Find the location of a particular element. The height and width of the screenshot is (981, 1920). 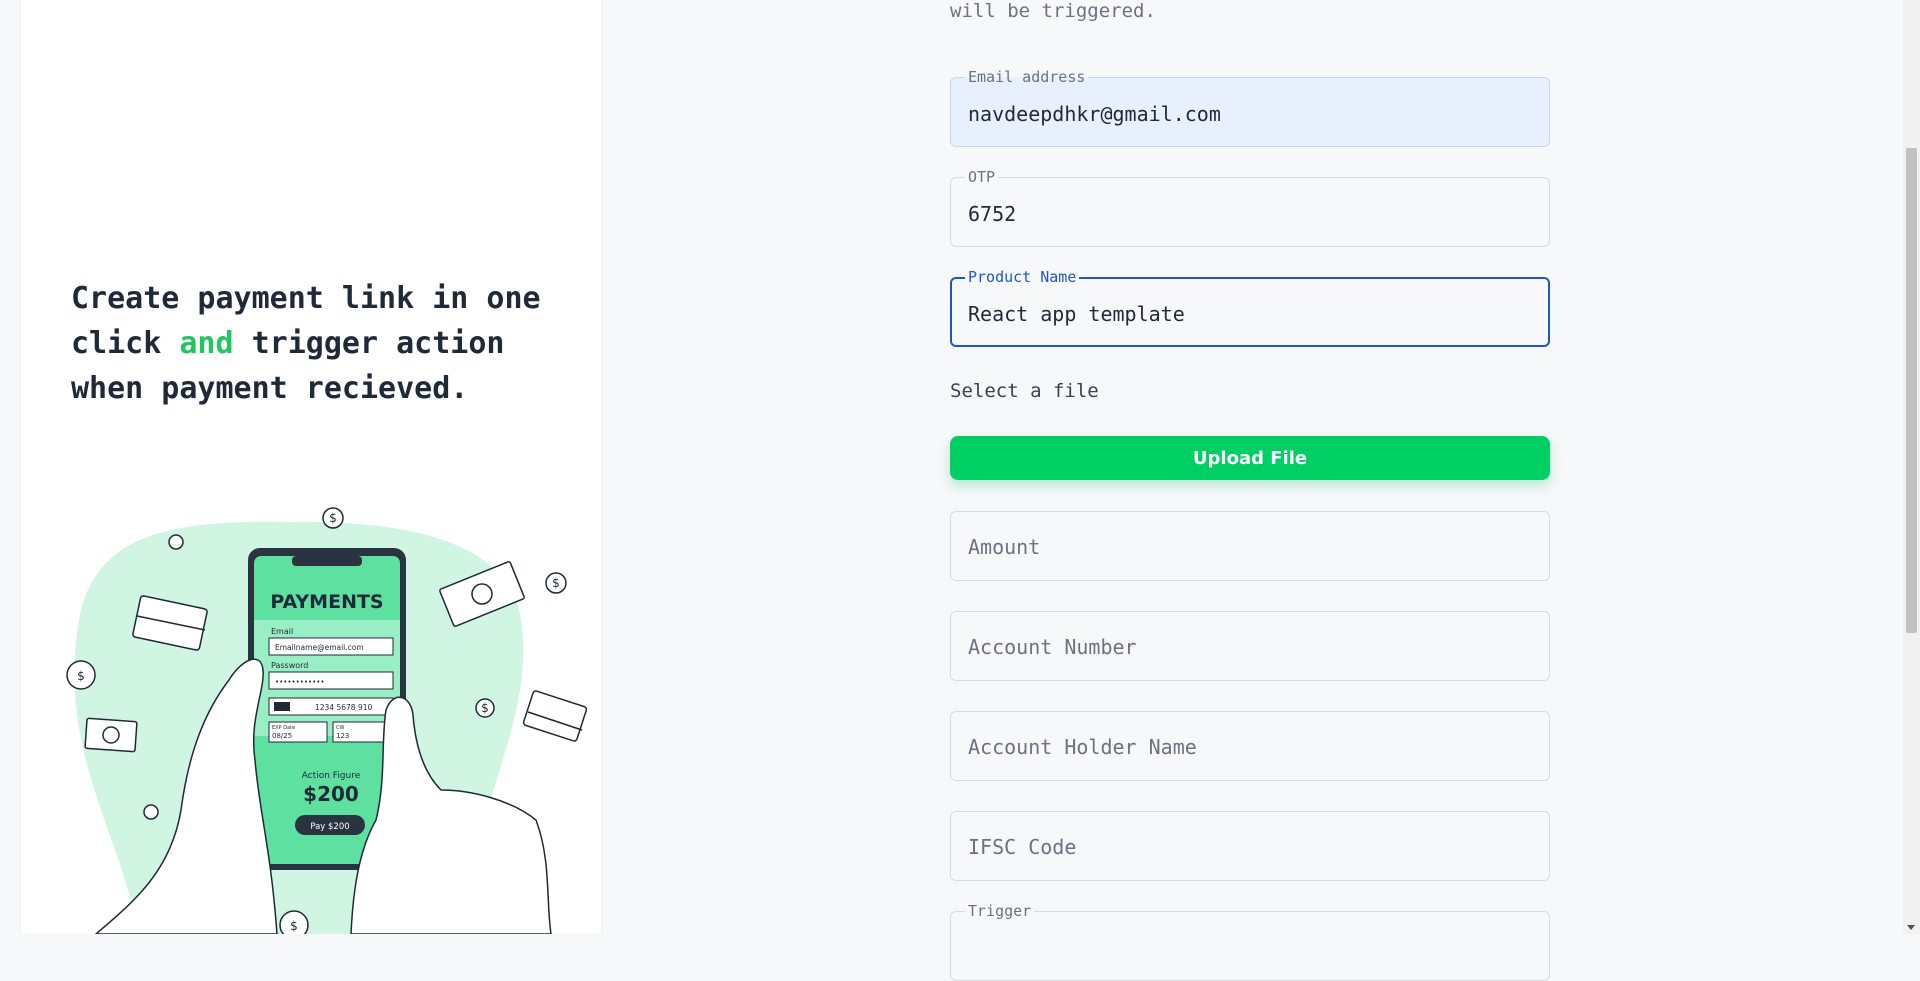

phone-exp-label: EXP Date is located at coordinates (283, 728).